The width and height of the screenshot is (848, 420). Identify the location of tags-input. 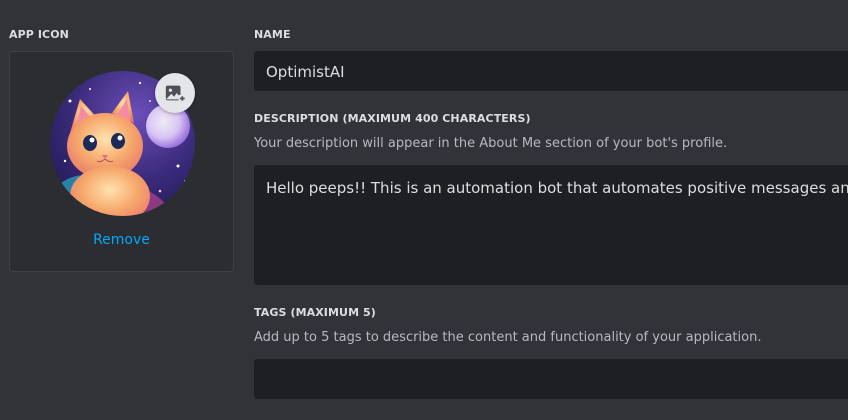
(551, 379).